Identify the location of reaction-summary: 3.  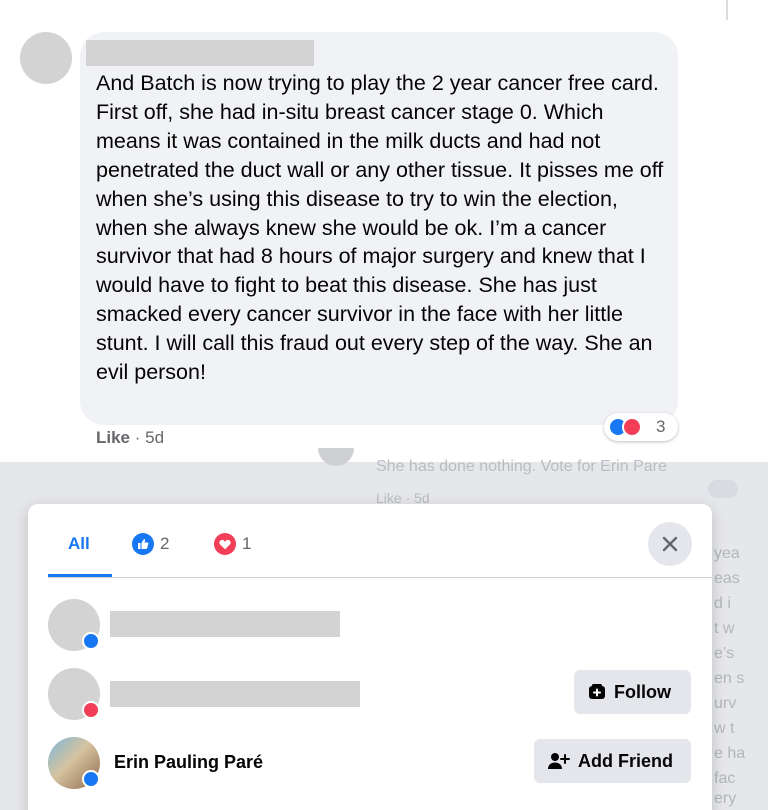
(641, 427).